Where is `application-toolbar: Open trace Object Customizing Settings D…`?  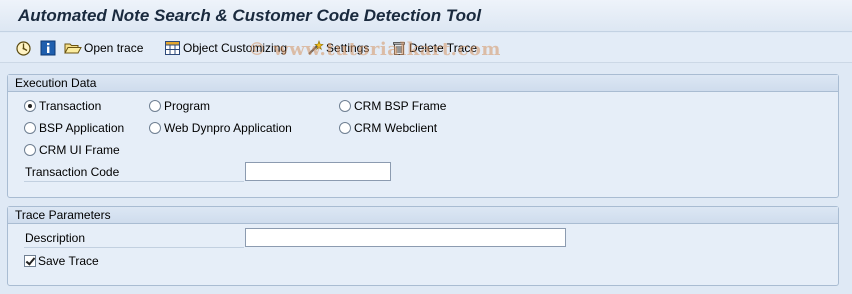
application-toolbar: Open trace Object Customizing Settings D… is located at coordinates (426, 48).